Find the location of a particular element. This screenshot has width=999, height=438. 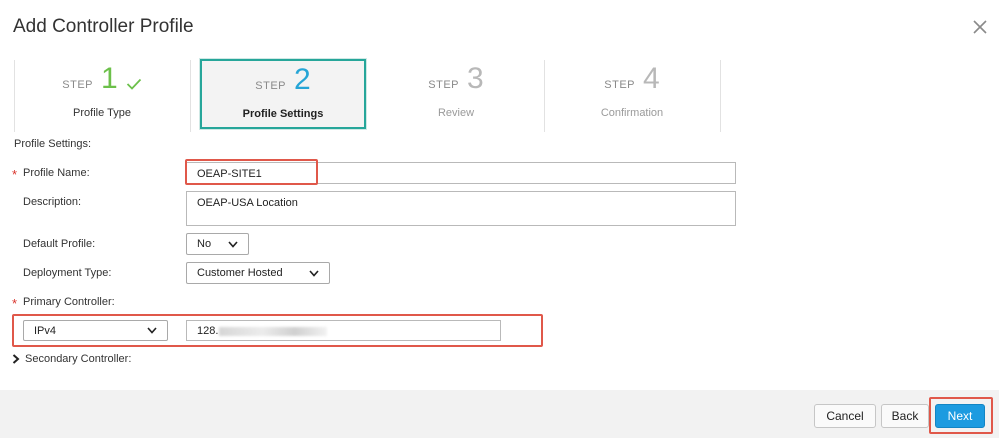

select-value: No is located at coordinates (204, 244).